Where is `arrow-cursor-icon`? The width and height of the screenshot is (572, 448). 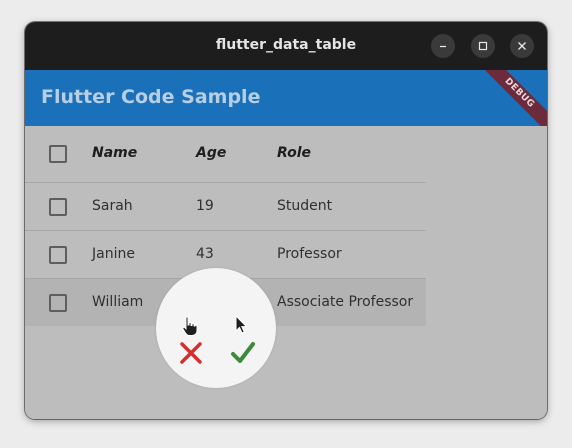
arrow-cursor-icon is located at coordinates (241, 324).